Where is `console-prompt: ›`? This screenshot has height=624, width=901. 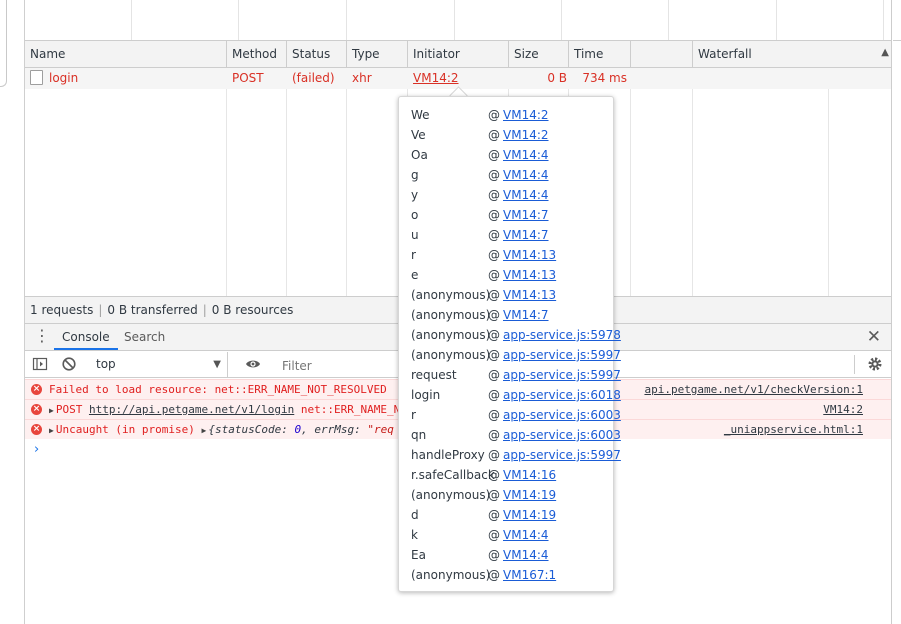
console-prompt: › is located at coordinates (36, 449).